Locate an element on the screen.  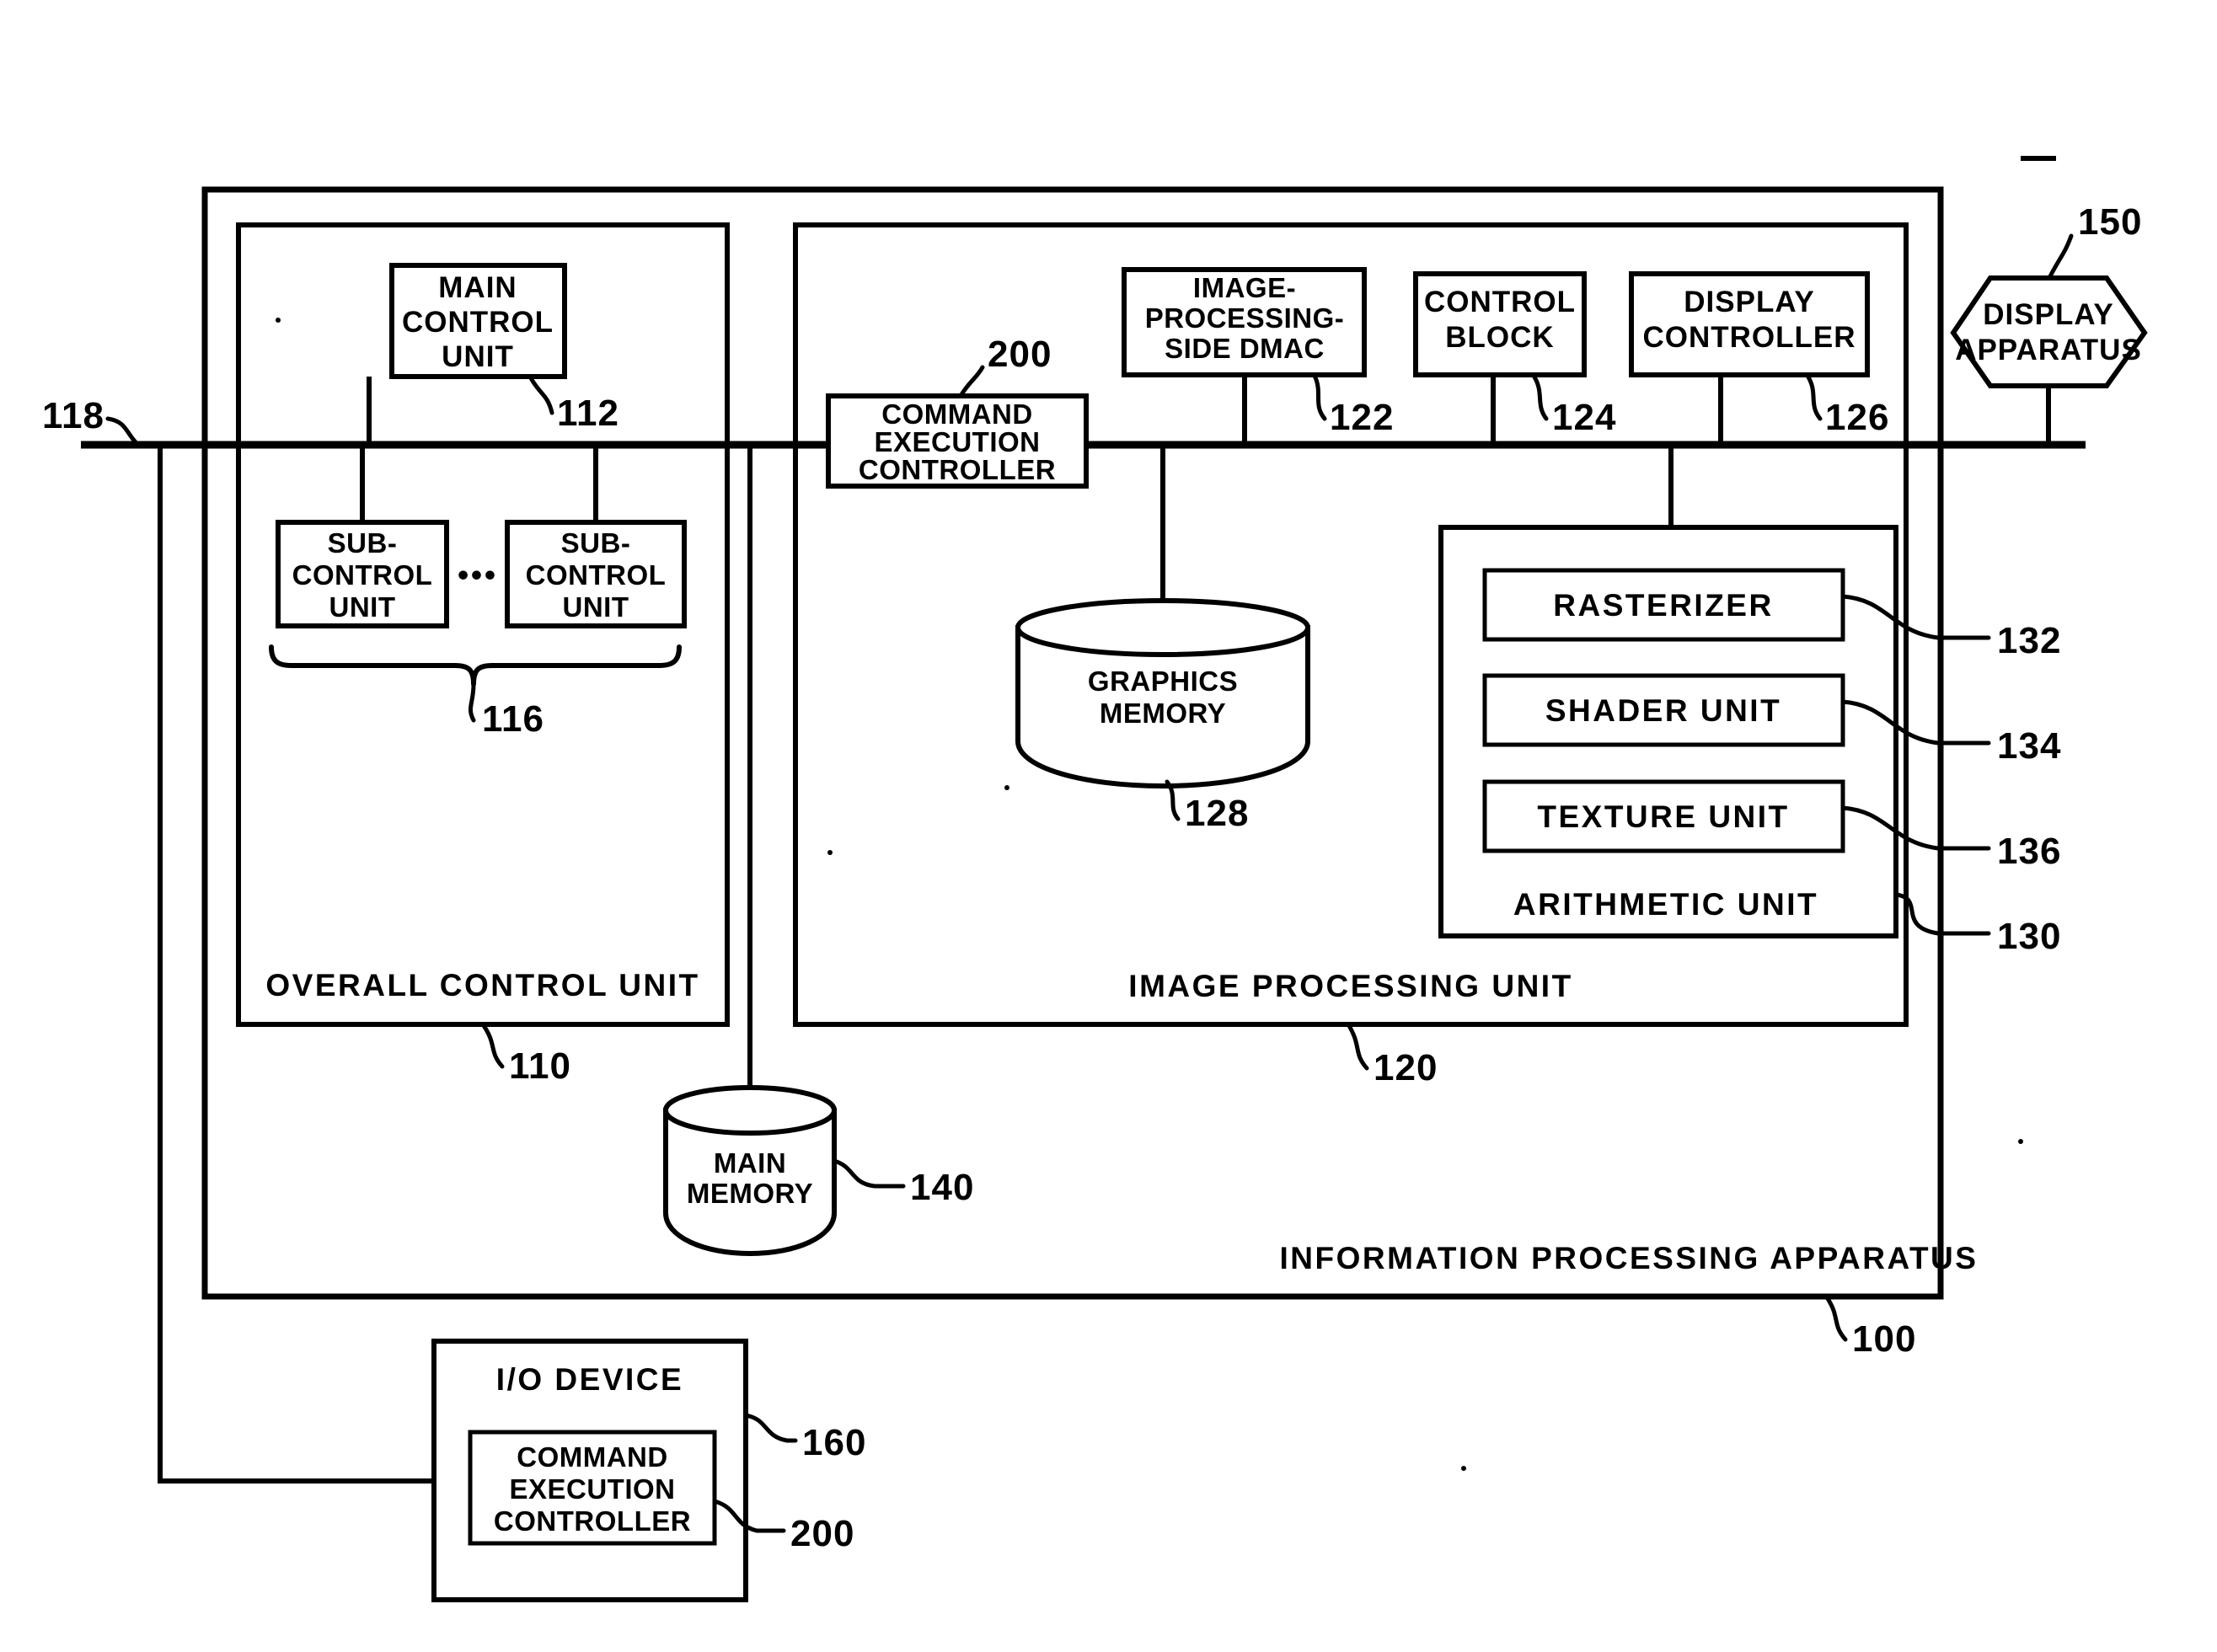
sub-control-unit-group-ref-leader is located at coordinates (472, 702).